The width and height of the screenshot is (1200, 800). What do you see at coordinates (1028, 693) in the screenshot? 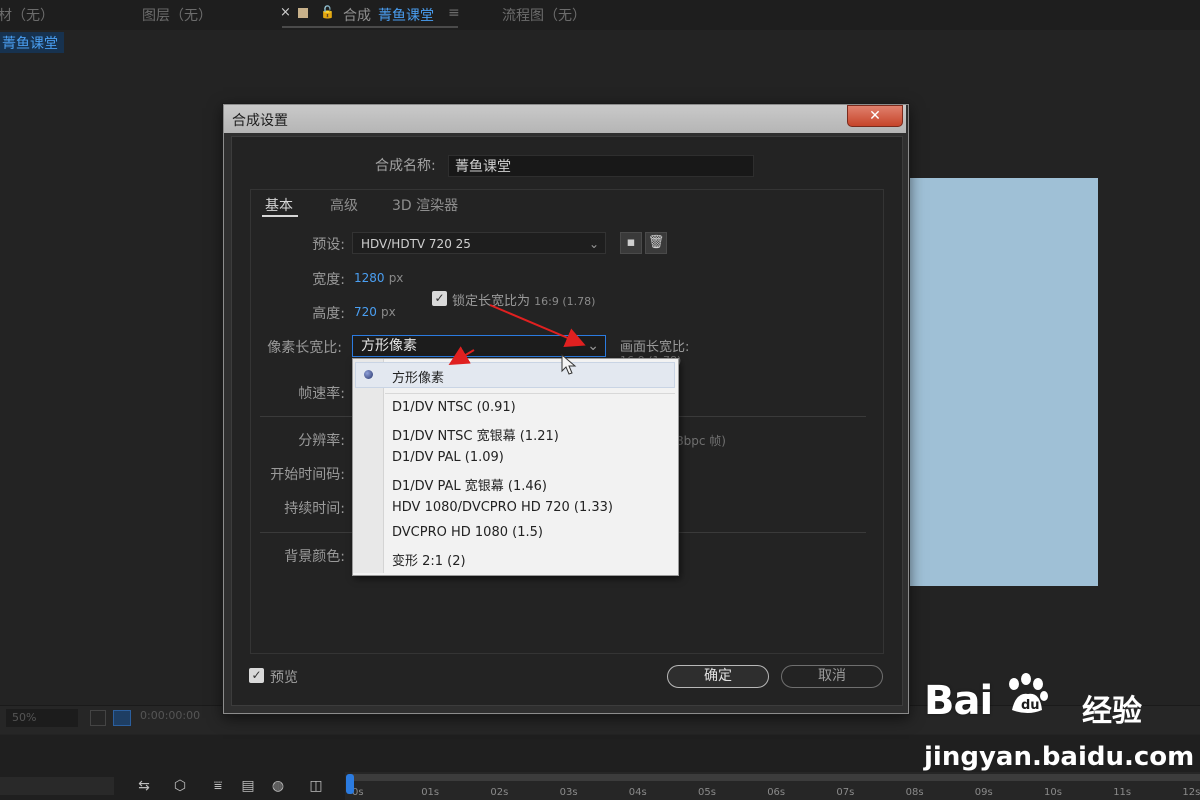
I see `paw-logo-icon: du` at bounding box center [1028, 693].